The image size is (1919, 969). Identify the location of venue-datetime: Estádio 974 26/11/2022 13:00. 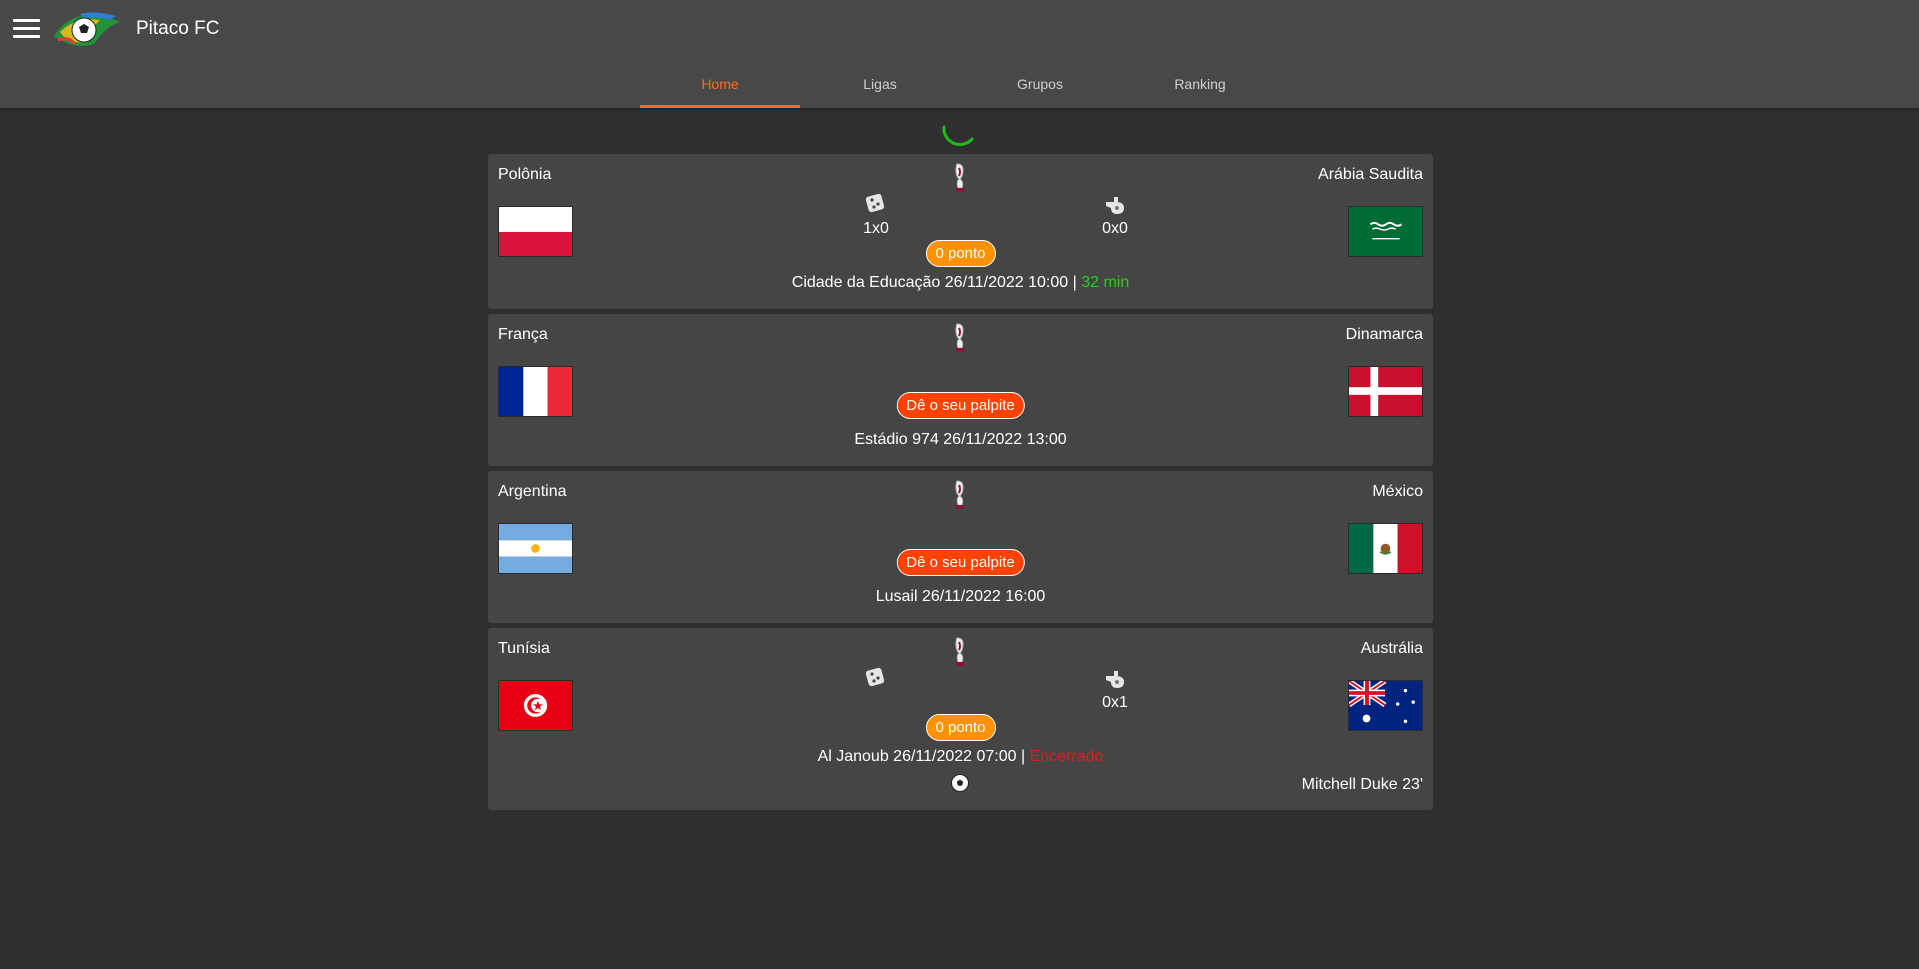
(960, 439).